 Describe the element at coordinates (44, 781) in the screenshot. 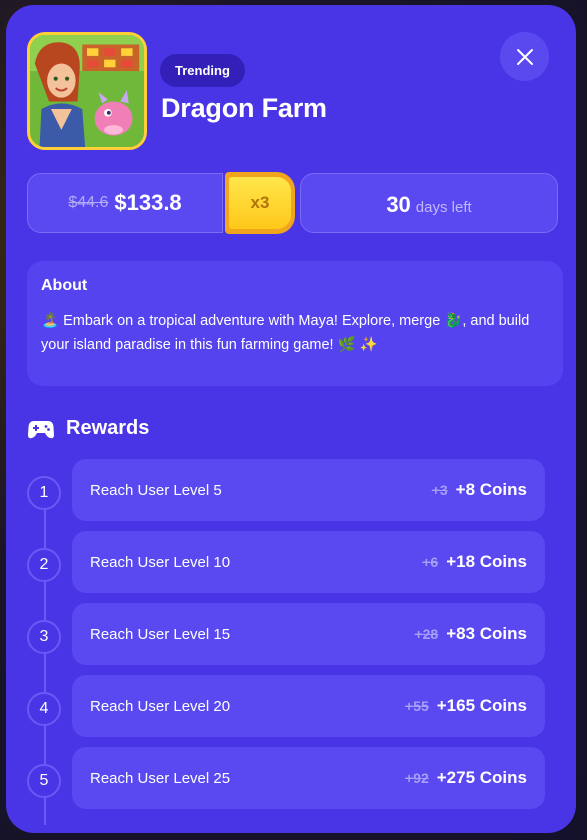

I see `step-number: 5` at that location.